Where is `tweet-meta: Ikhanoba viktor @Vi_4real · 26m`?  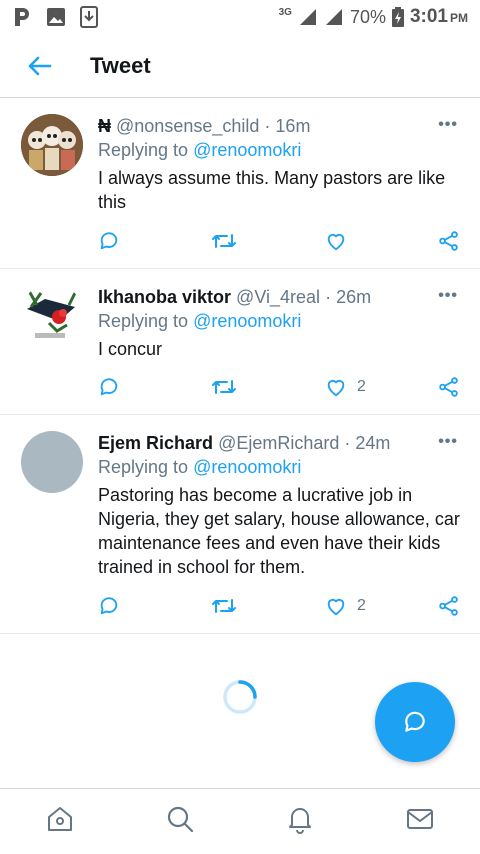 tweet-meta: Ikhanoba viktor @Vi_4real · 26m is located at coordinates (279, 297).